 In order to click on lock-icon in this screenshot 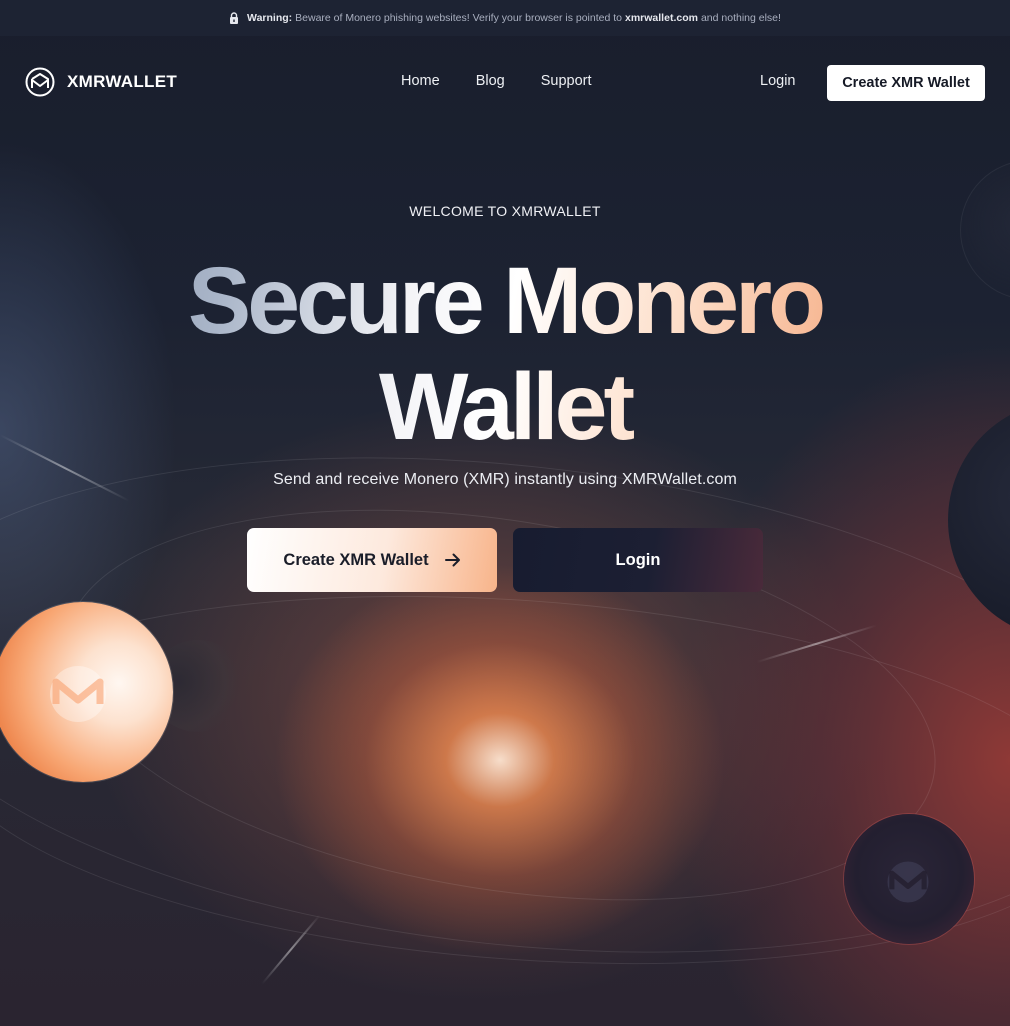, I will do `click(234, 18)`.